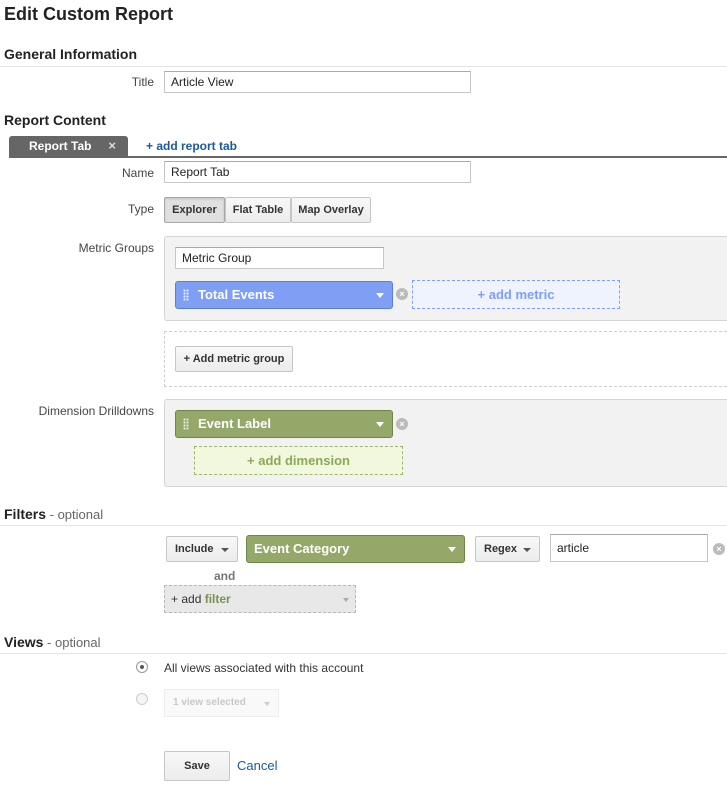  What do you see at coordinates (142, 82) in the screenshot?
I see `title-label: Title` at bounding box center [142, 82].